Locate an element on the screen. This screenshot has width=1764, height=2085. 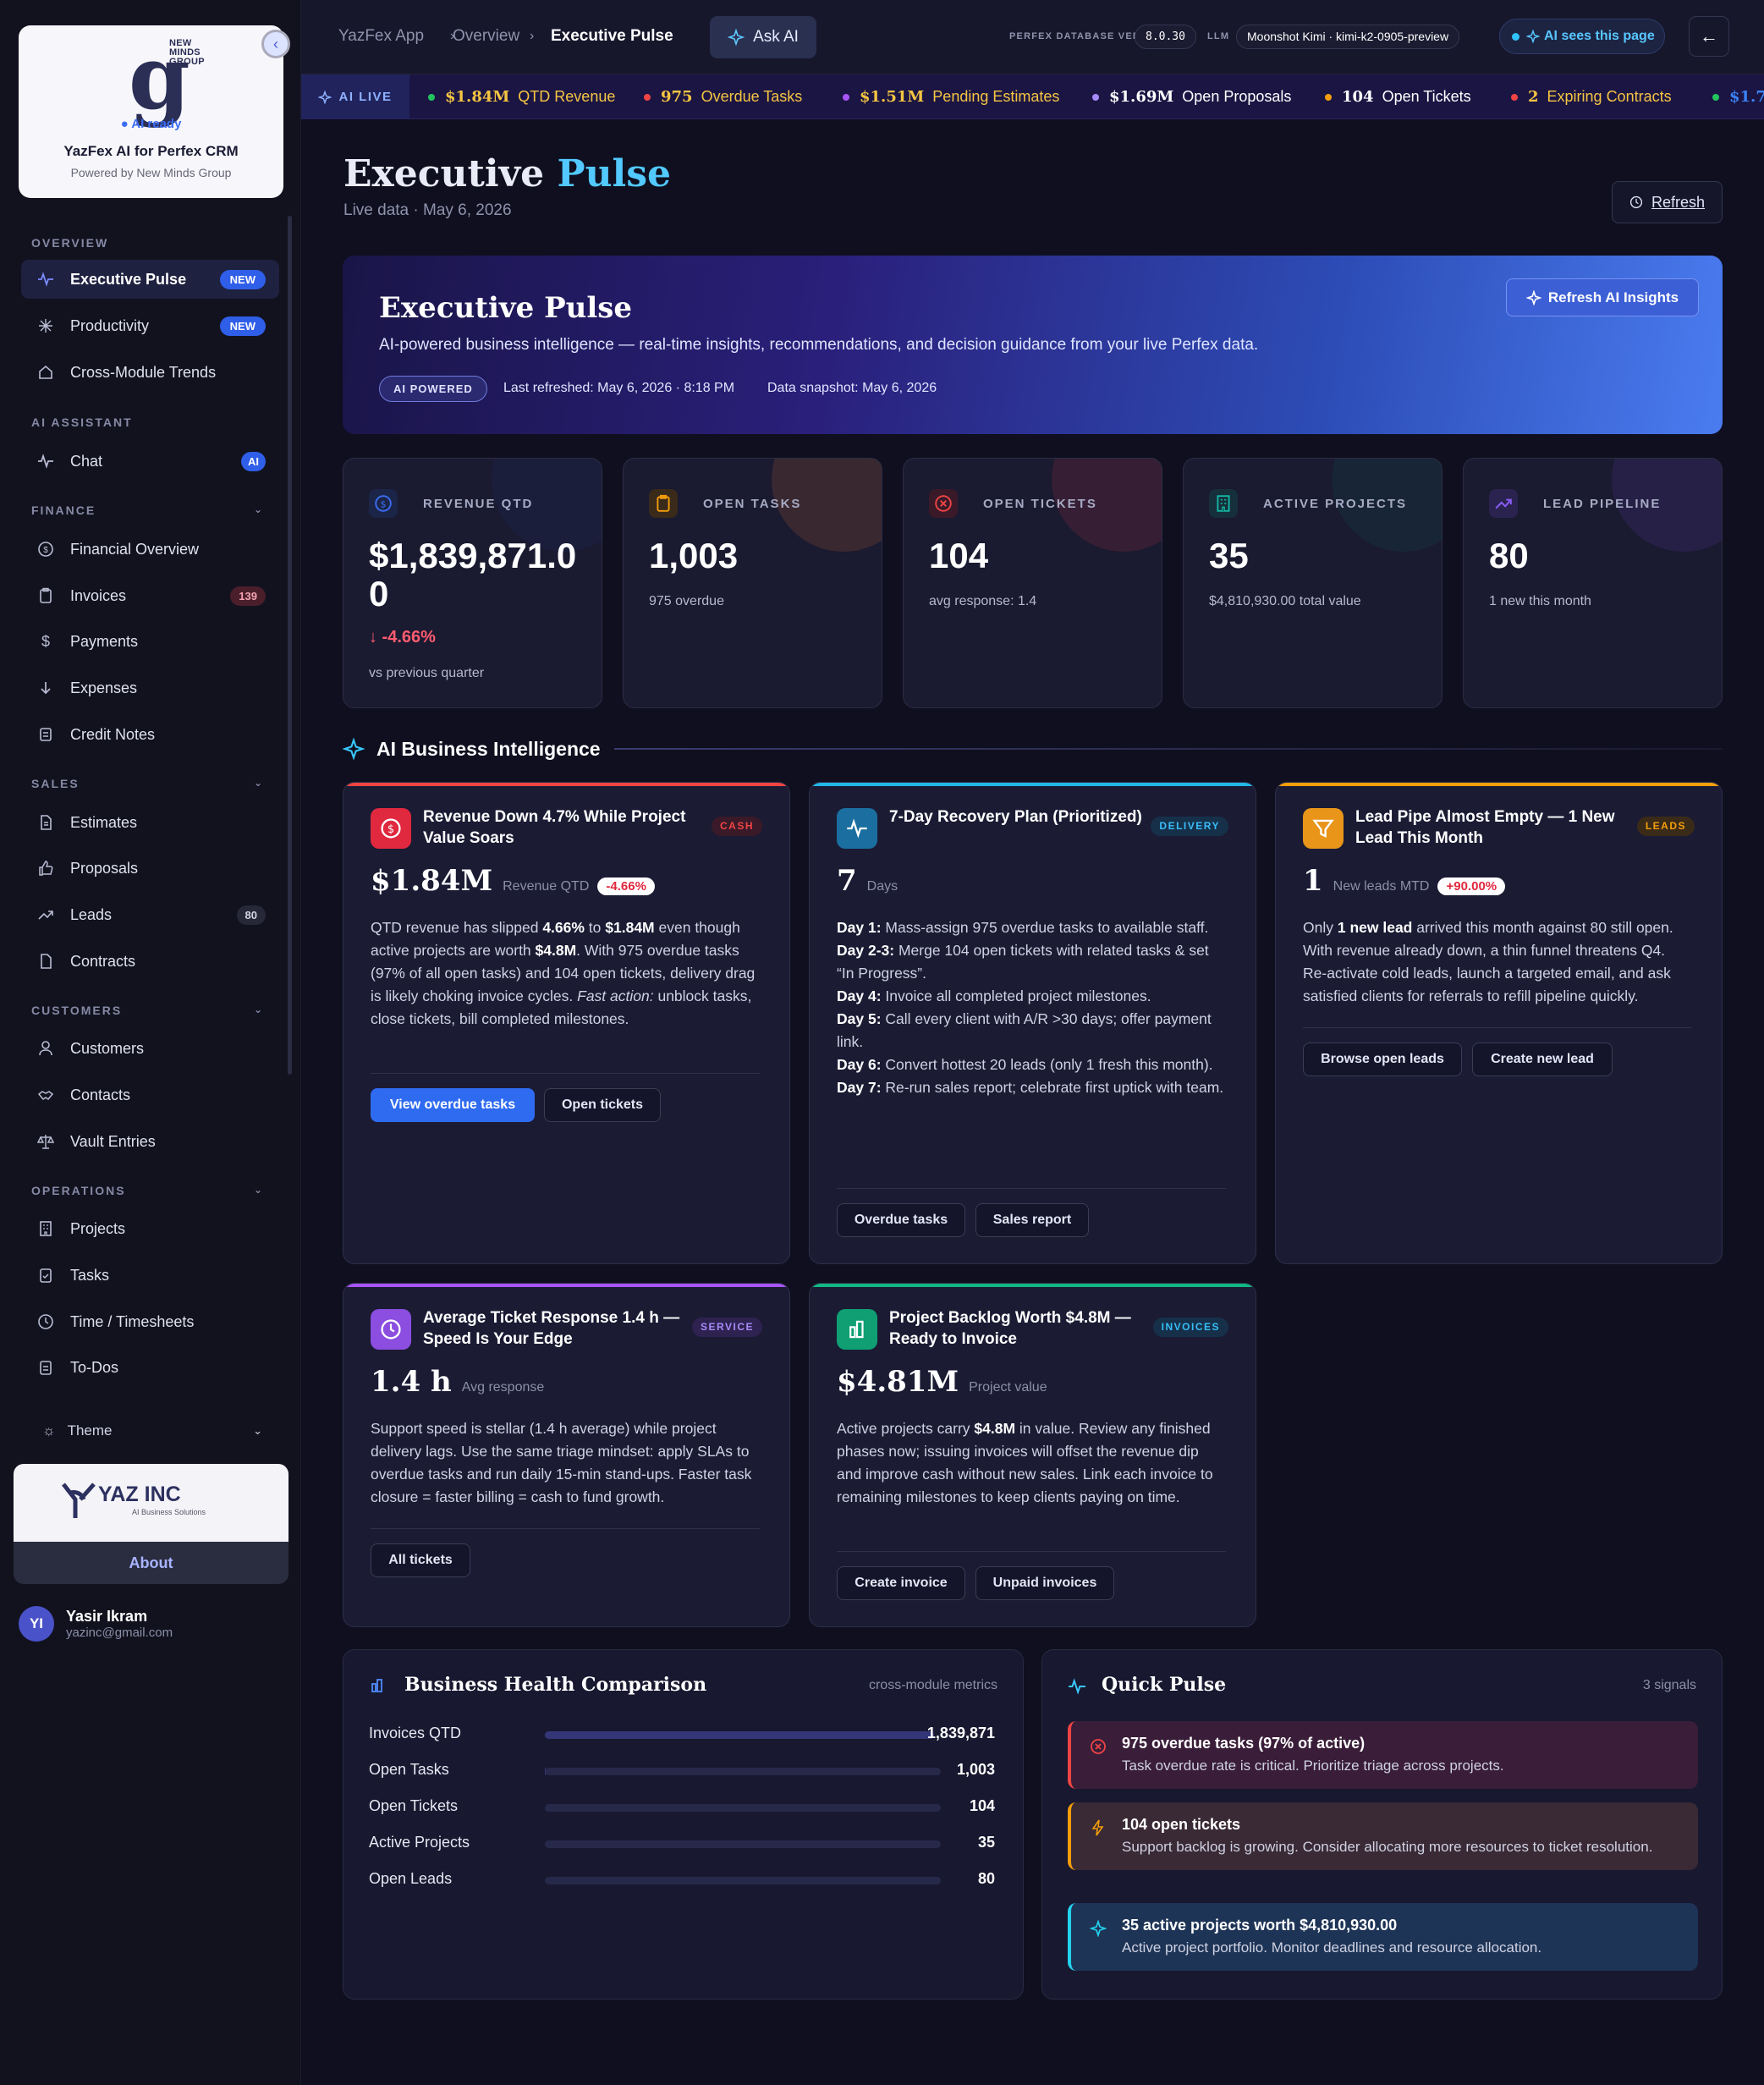
sidebar-item-estimates: Estimates is located at coordinates (150, 822).